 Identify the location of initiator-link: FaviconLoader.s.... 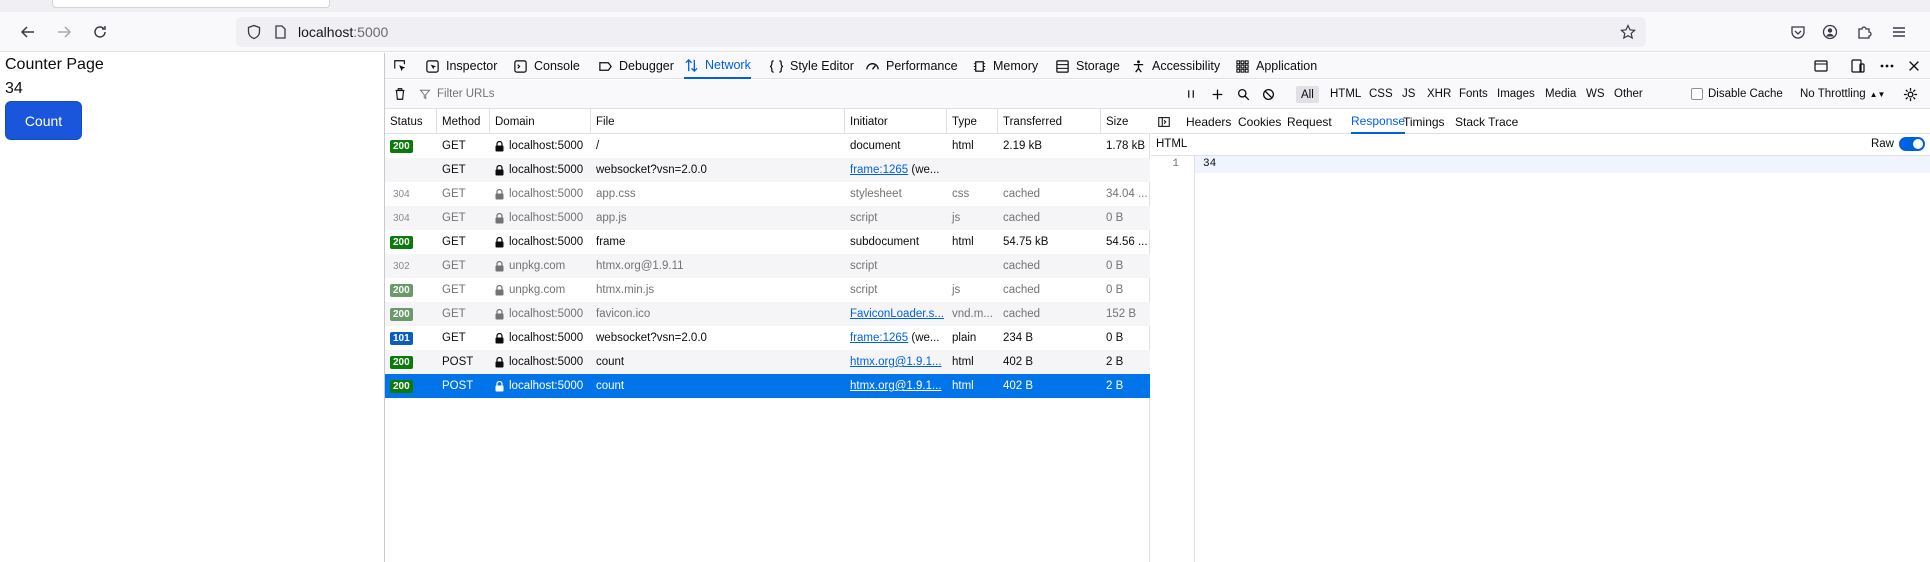
(897, 314).